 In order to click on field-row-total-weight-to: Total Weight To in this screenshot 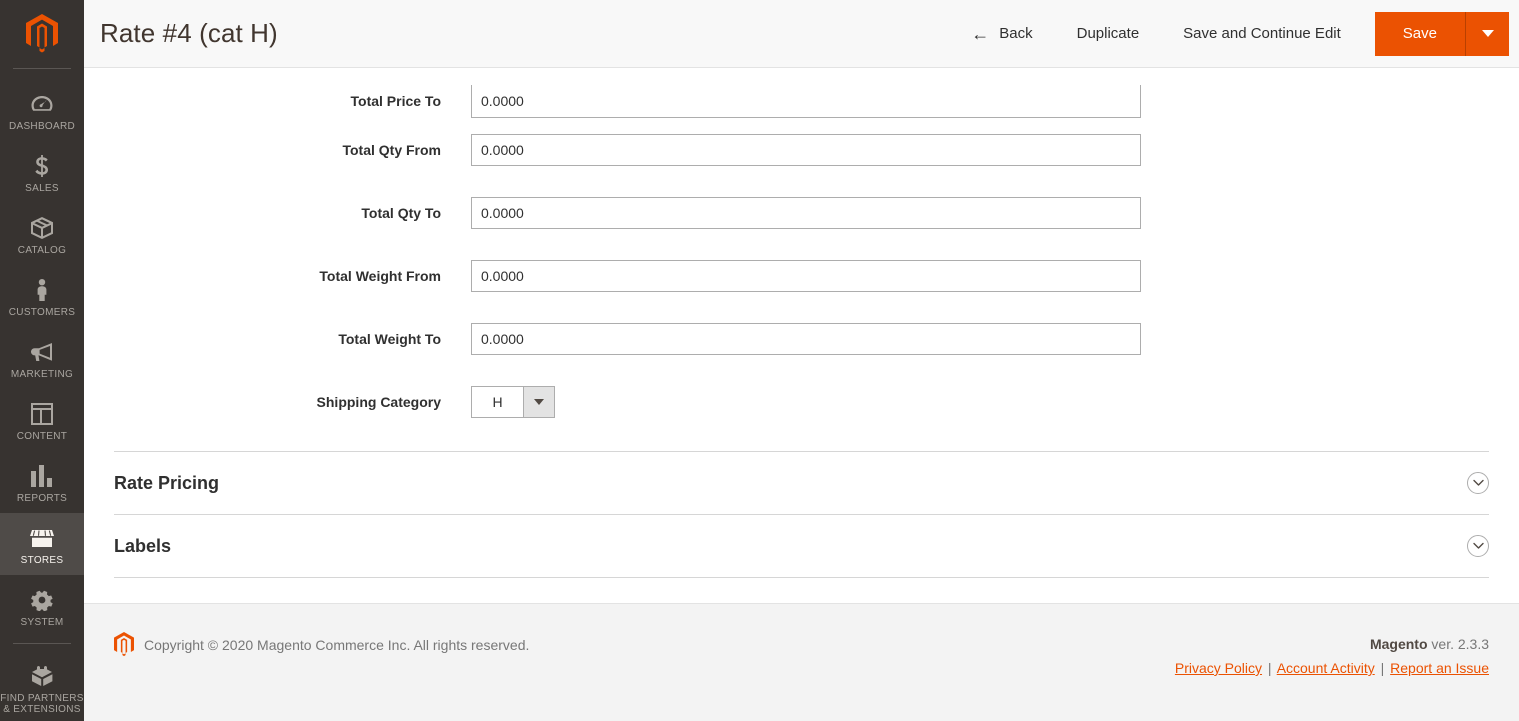, I will do `click(801, 338)`.